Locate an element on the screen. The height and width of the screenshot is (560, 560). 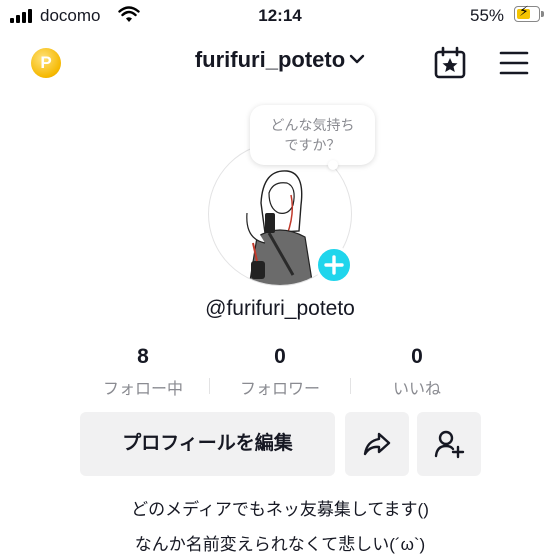
add-avatar-button is located at coordinates (334, 265).